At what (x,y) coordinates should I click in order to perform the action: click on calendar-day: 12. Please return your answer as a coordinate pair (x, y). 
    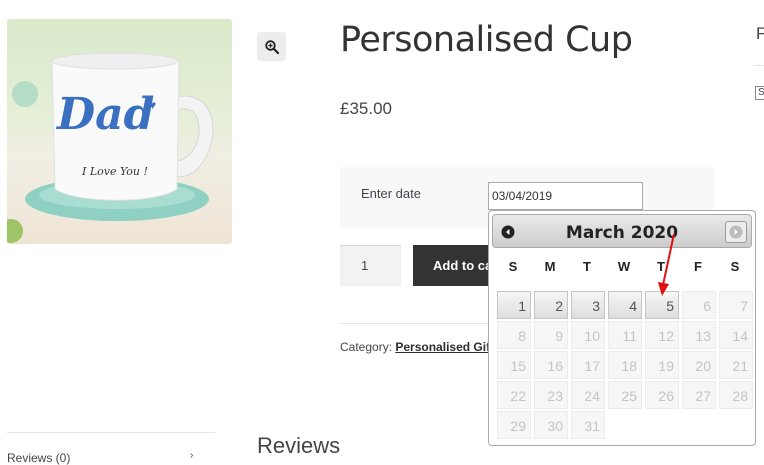
    Looking at the image, I should click on (662, 335).